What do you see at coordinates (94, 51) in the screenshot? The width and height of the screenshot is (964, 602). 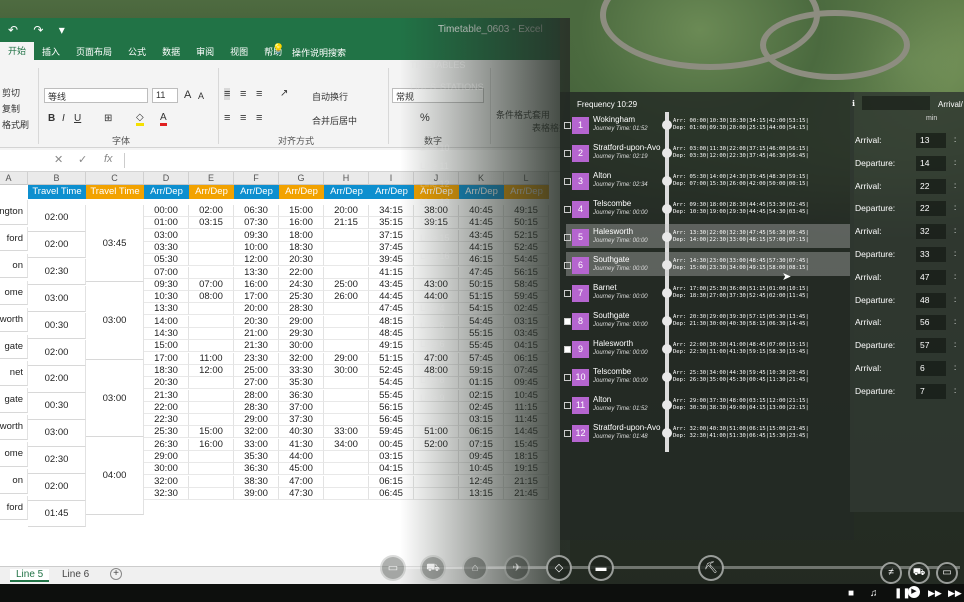 I see `tab-2: 页面布局` at bounding box center [94, 51].